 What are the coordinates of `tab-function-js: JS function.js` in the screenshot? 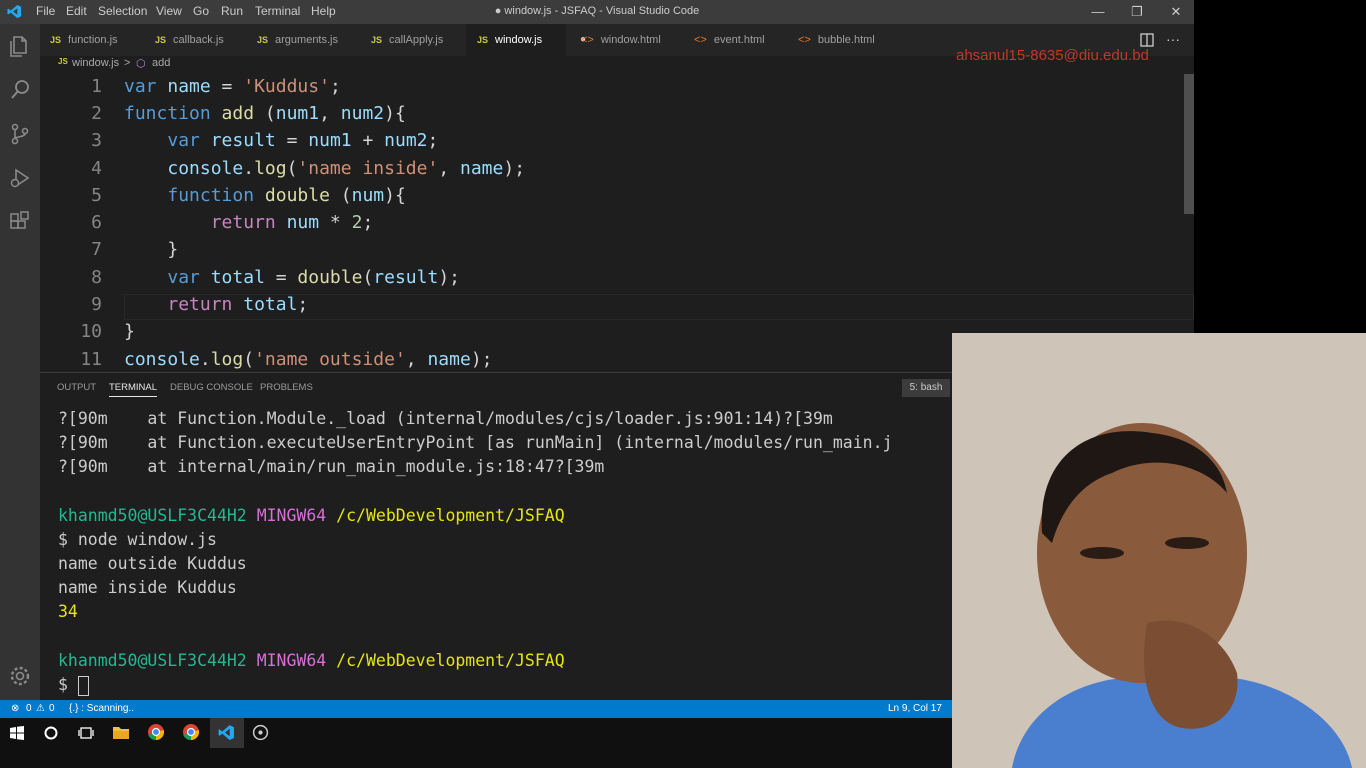 It's located at (100, 40).